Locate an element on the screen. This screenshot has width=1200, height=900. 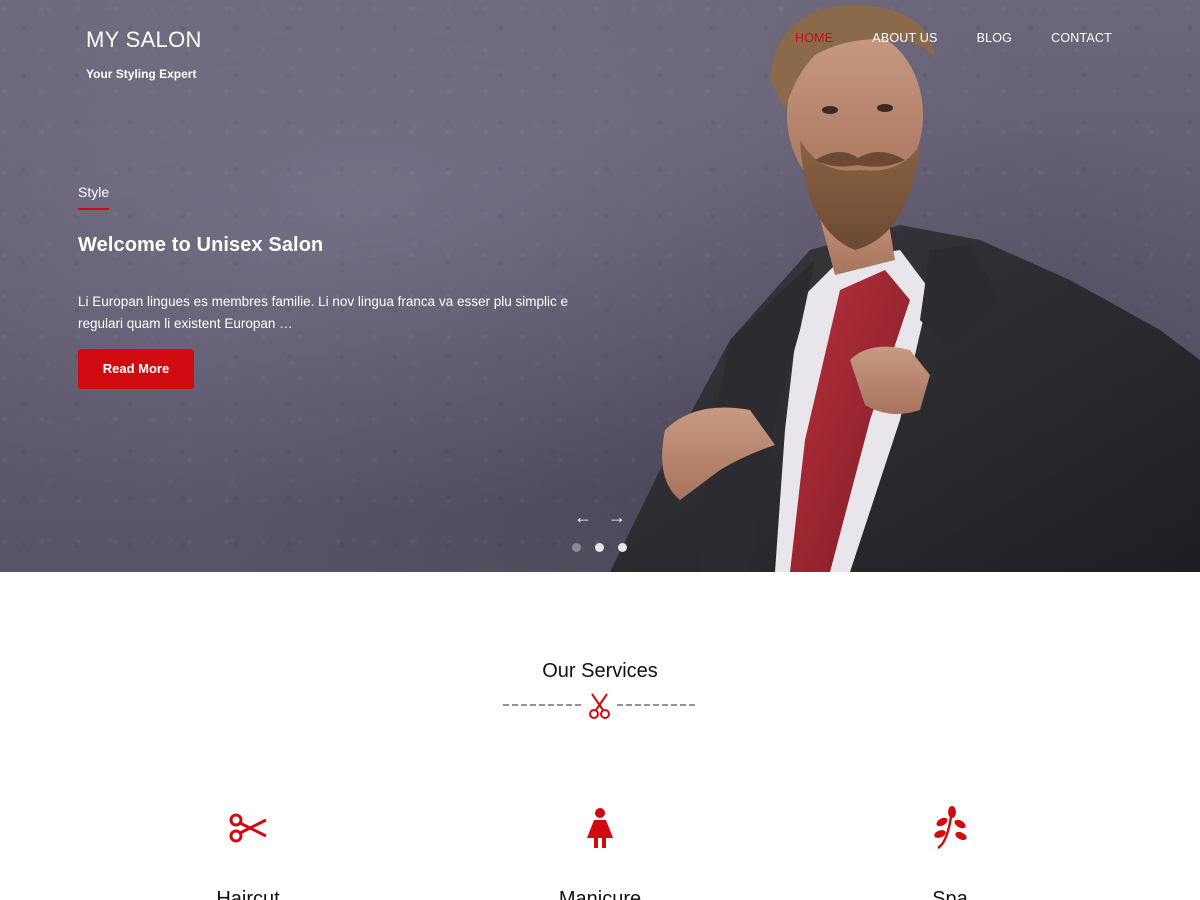
nav-item-blog: BLOG is located at coordinates (975, 38).